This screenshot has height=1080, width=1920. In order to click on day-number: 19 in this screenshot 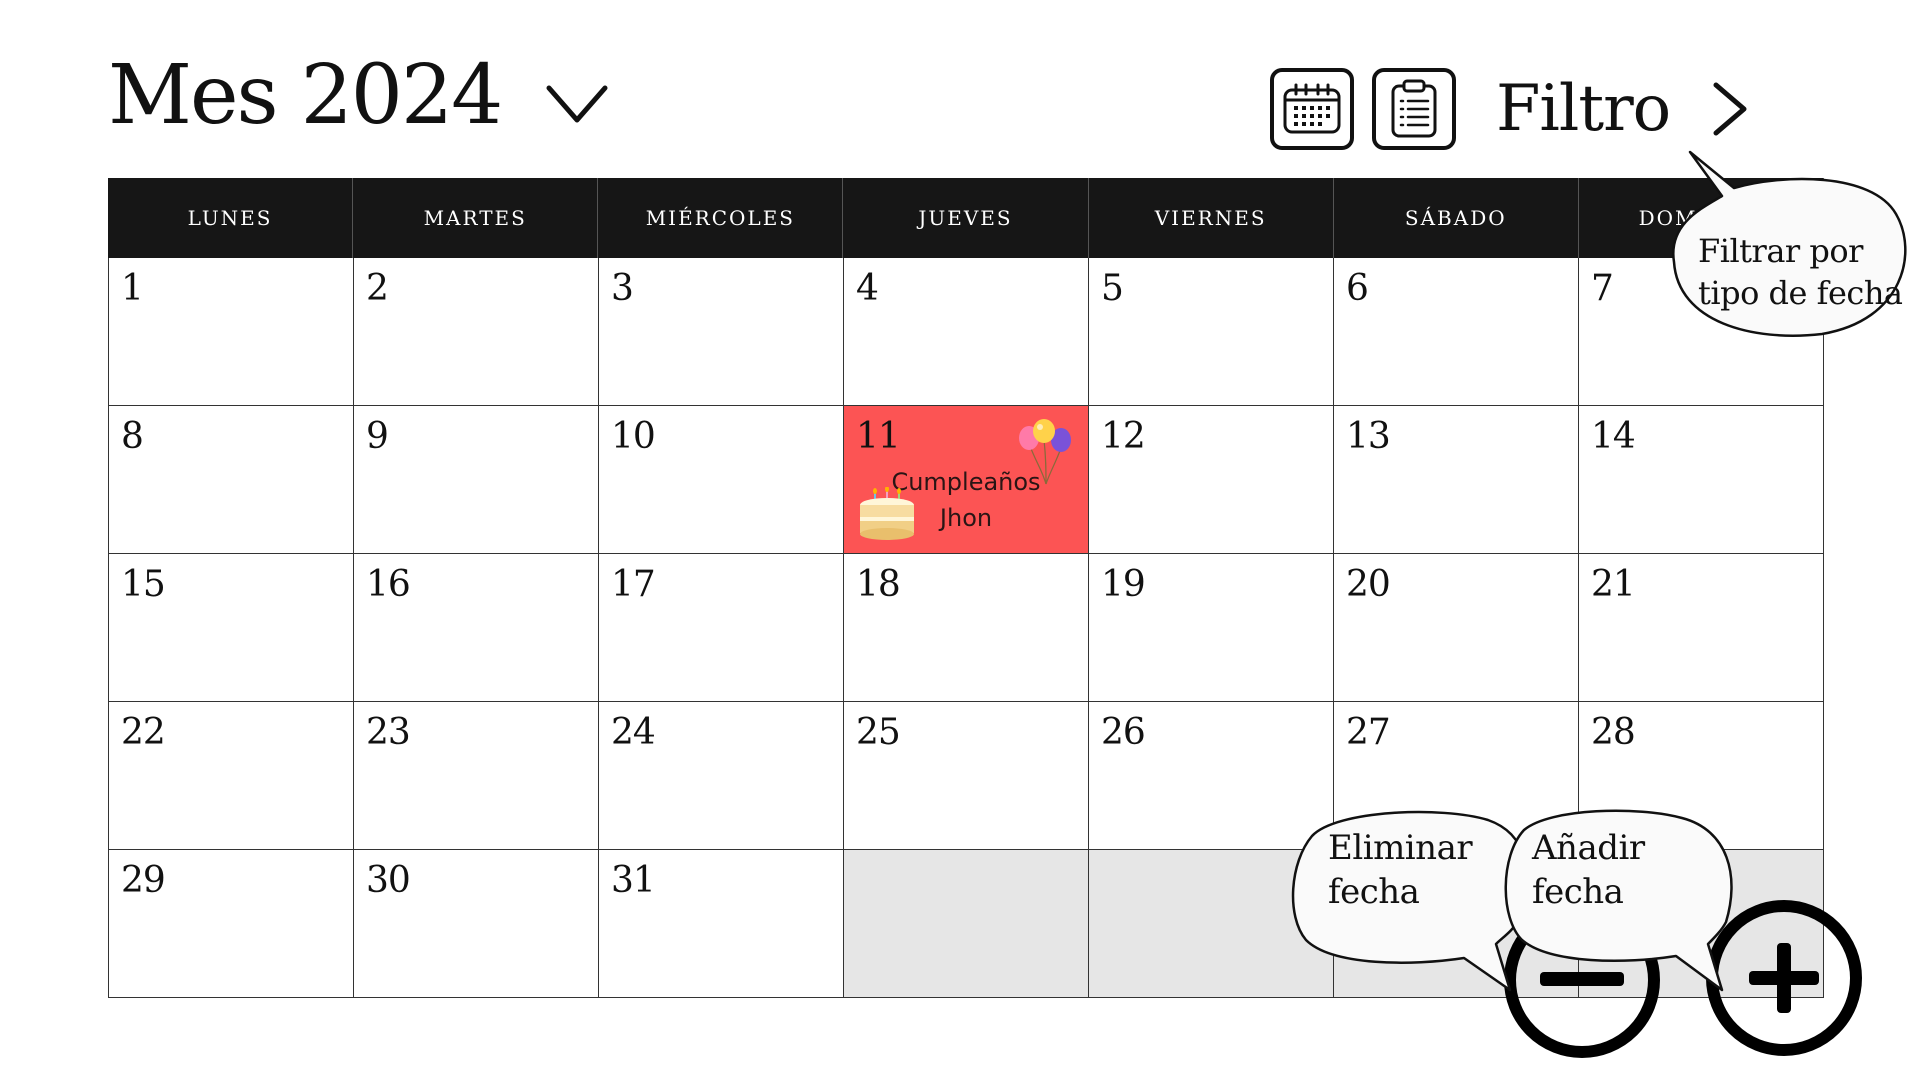, I will do `click(1123, 584)`.